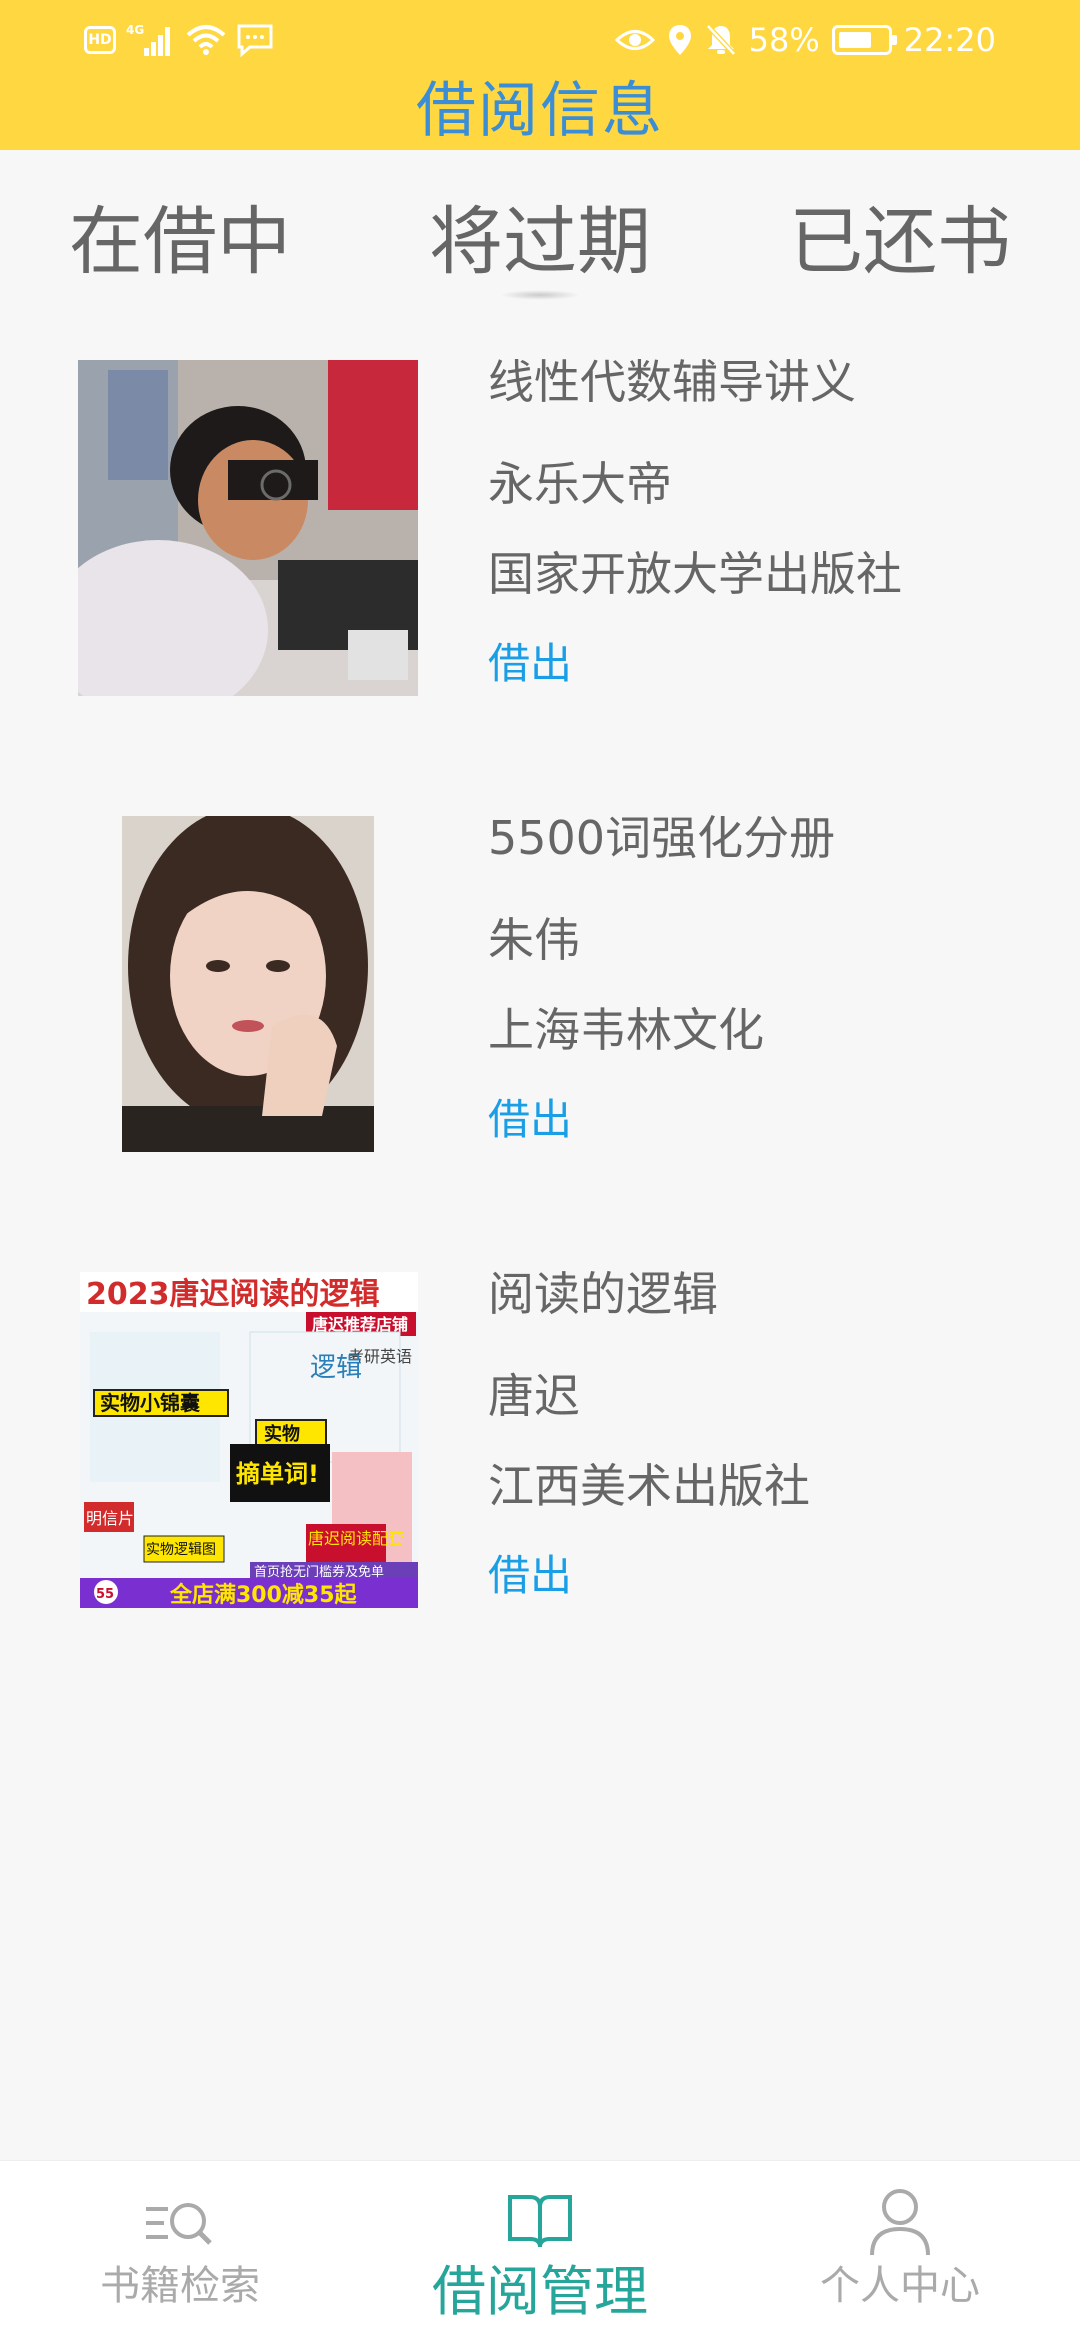  What do you see at coordinates (282, 1434) in the screenshot?
I see `ad-sticker-2: 实物` at bounding box center [282, 1434].